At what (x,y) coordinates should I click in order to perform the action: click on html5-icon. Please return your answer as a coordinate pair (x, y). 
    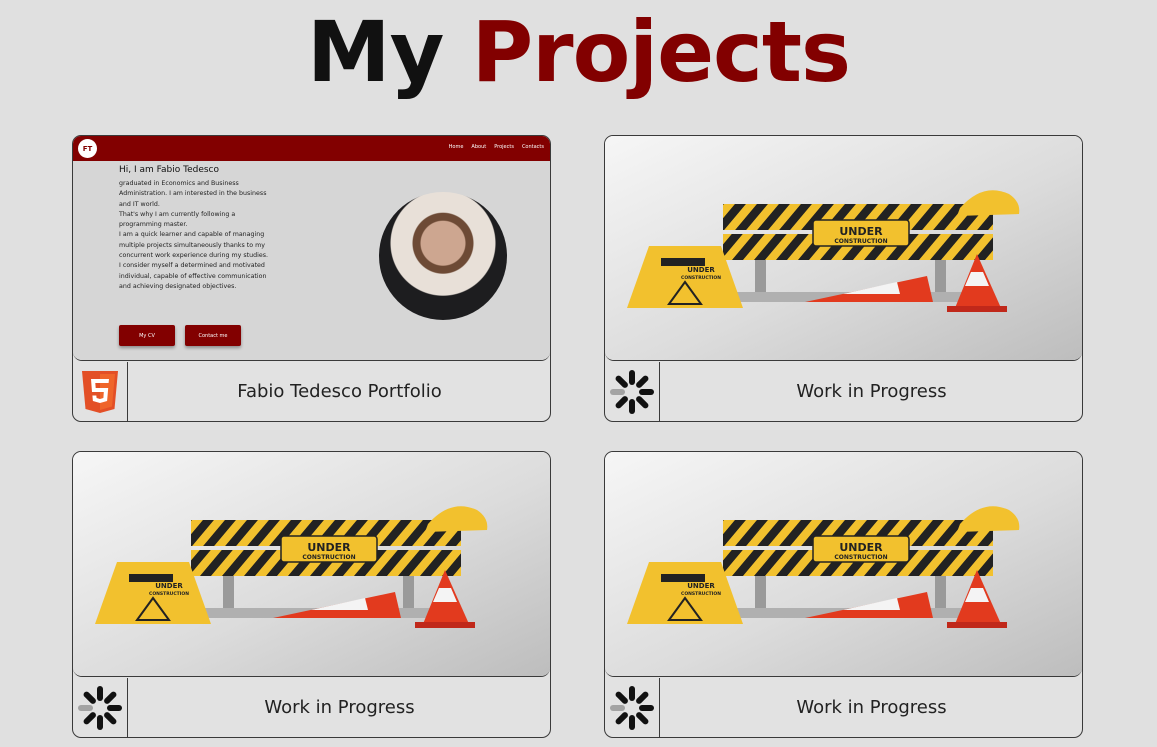
    Looking at the image, I should click on (100, 391).